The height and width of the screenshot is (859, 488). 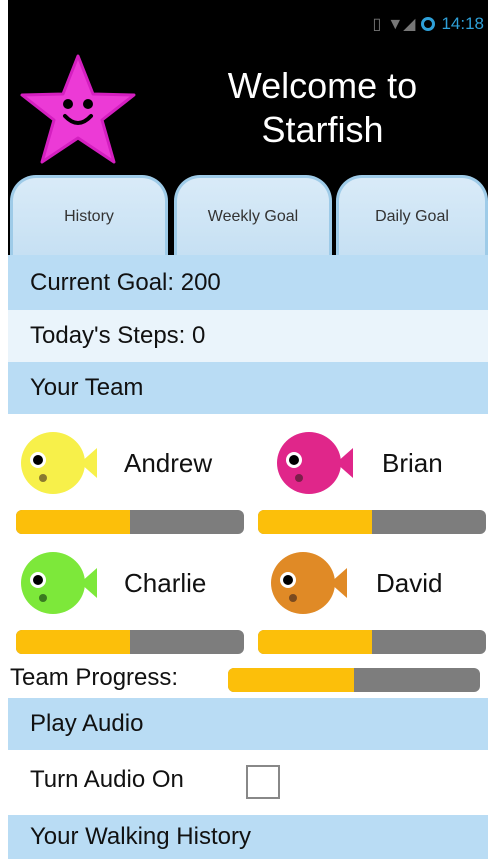 What do you see at coordinates (322, 107) in the screenshot?
I see `page-title: Welcome to Starfish` at bounding box center [322, 107].